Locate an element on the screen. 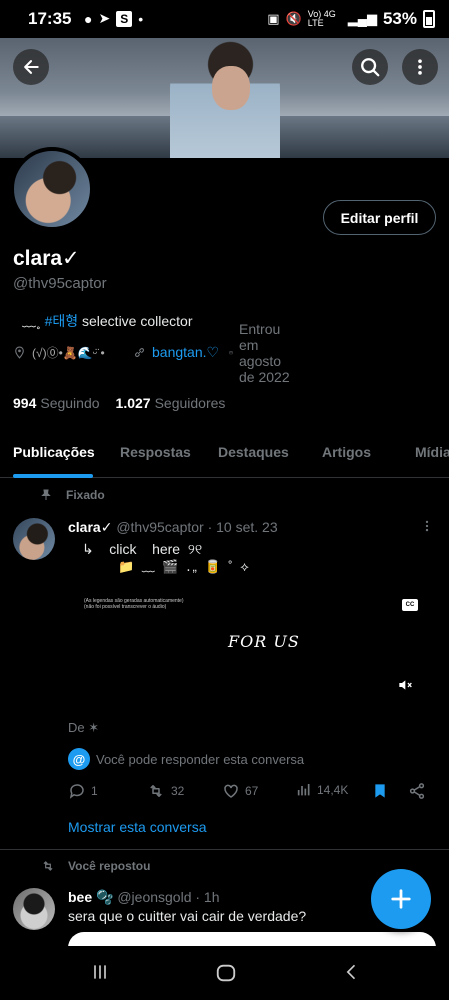 The width and height of the screenshot is (449, 1000). location-icon is located at coordinates (19, 352).